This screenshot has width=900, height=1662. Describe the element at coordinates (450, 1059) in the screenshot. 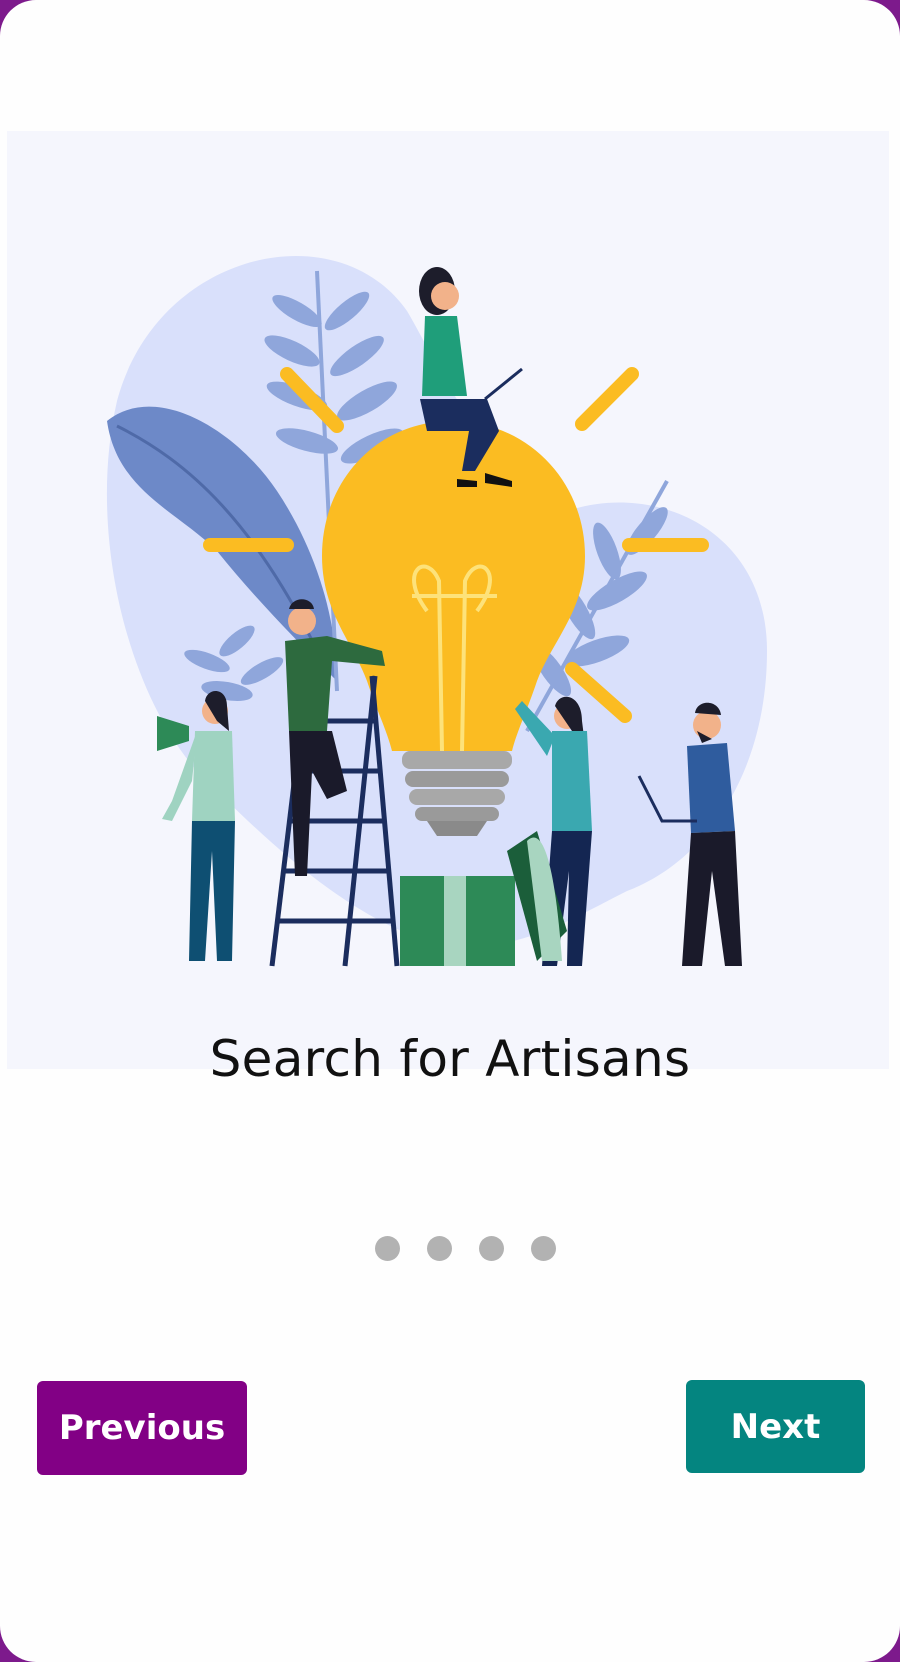

I see `slide-title: Search for Artisans` at that location.